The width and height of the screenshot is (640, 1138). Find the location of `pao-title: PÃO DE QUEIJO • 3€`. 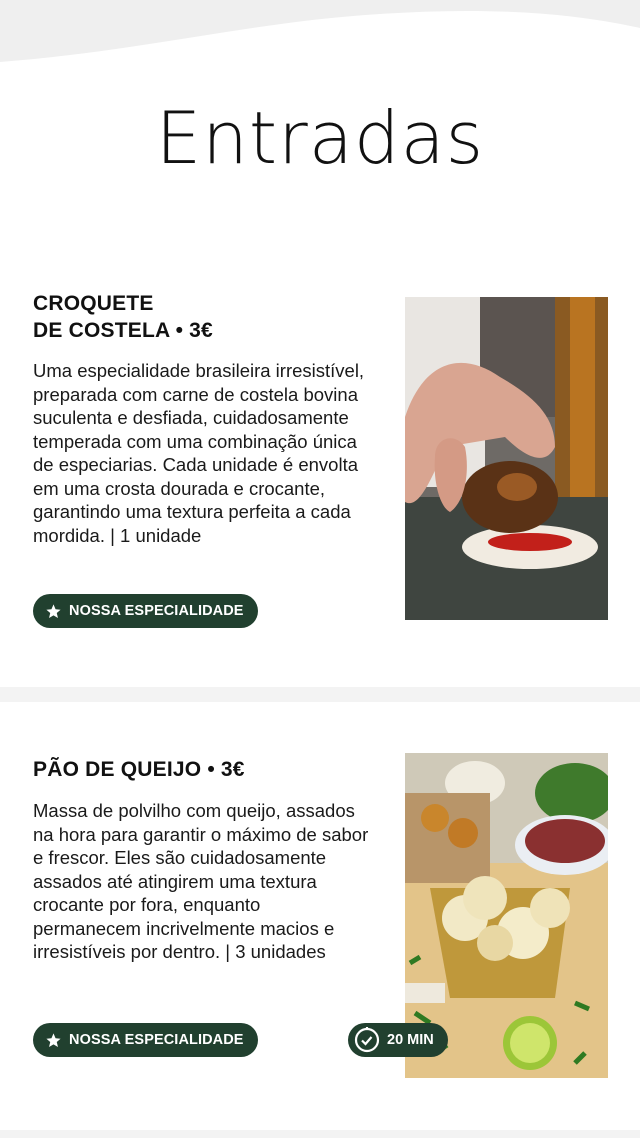

pao-title: PÃO DE QUEIJO • 3€ is located at coordinates (203, 769).